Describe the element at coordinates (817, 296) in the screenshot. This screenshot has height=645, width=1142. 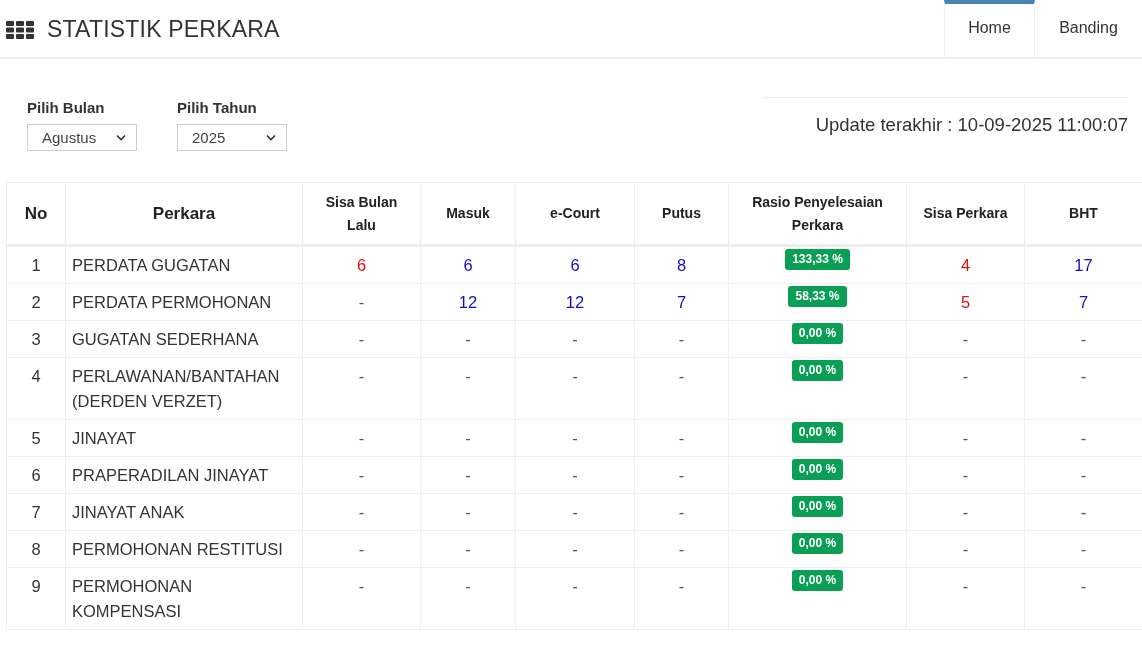
I see `ratio-badge: 58,33 %` at that location.